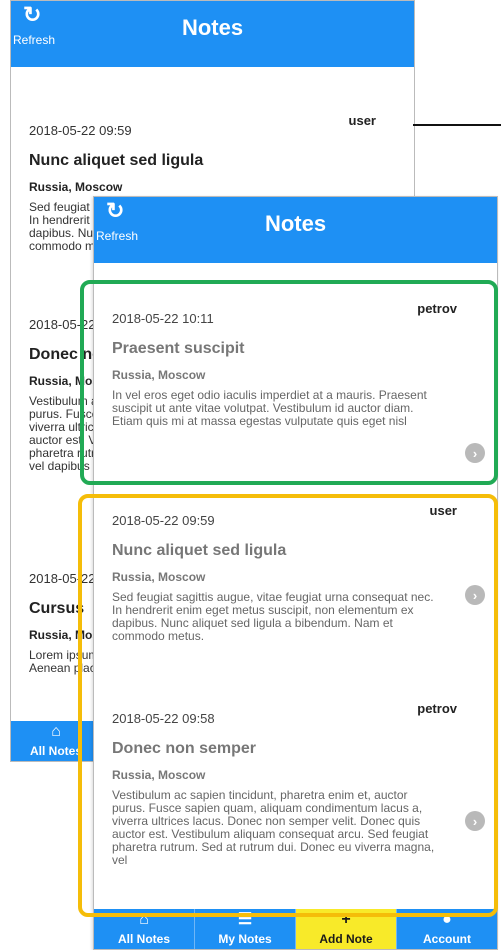 The image size is (501, 950). What do you see at coordinates (362, 120) in the screenshot?
I see `note-user: user` at bounding box center [362, 120].